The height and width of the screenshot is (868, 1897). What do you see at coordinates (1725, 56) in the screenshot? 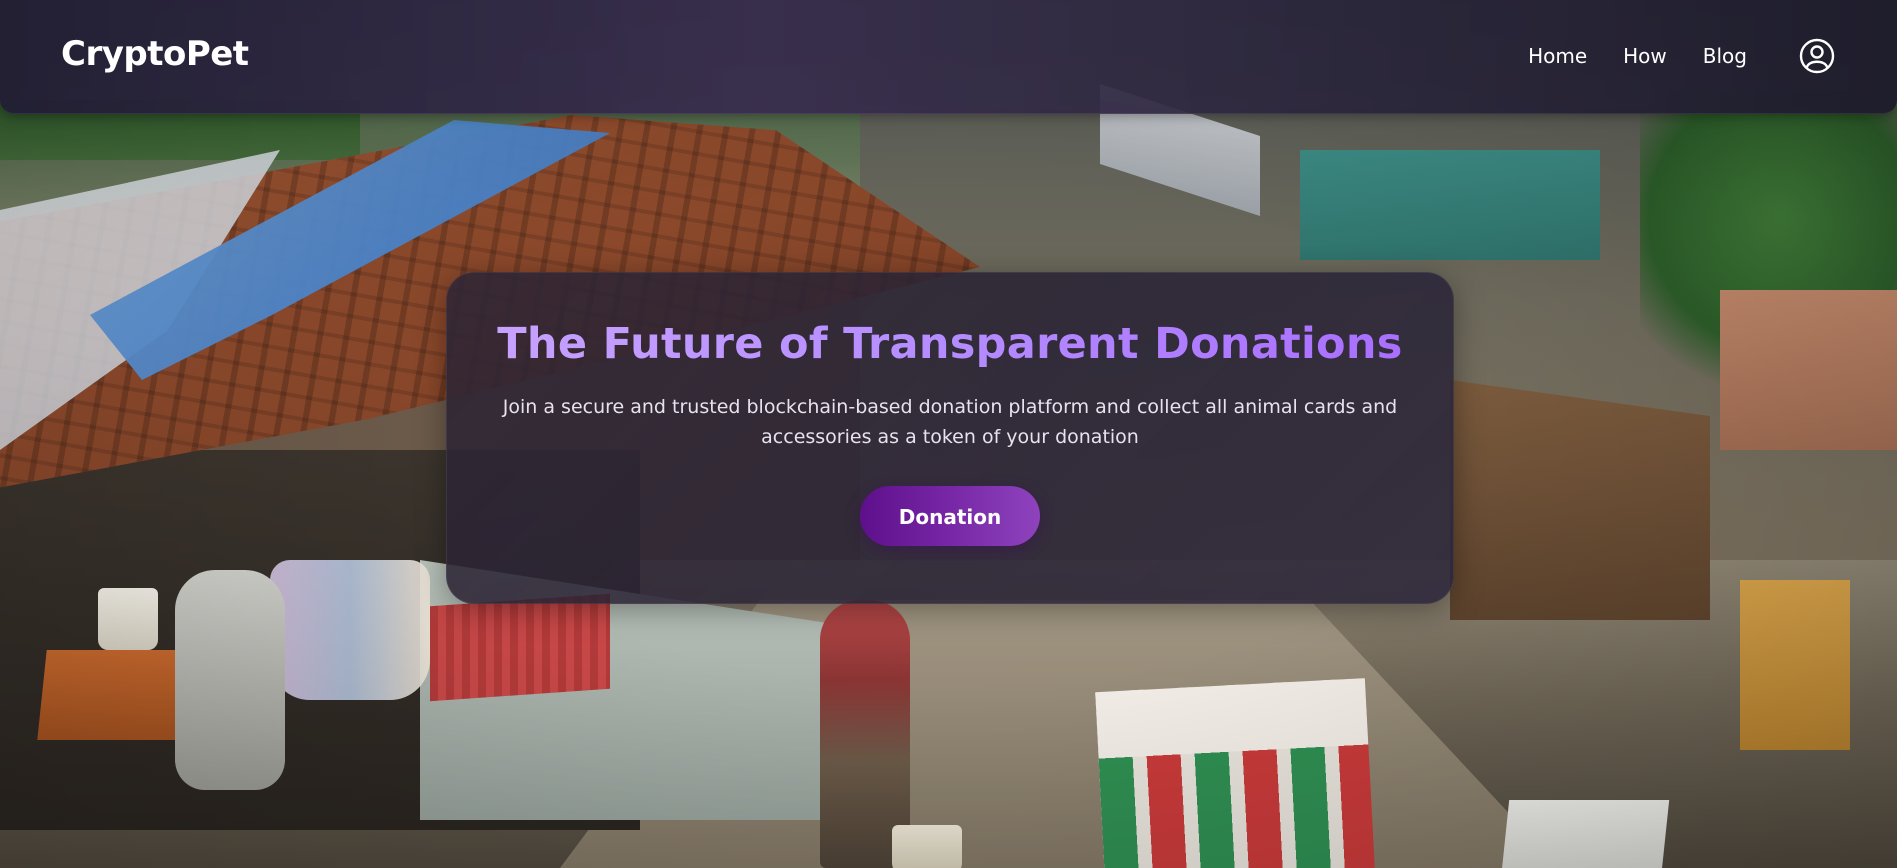
I see `nav-link-blog: Blog` at bounding box center [1725, 56].